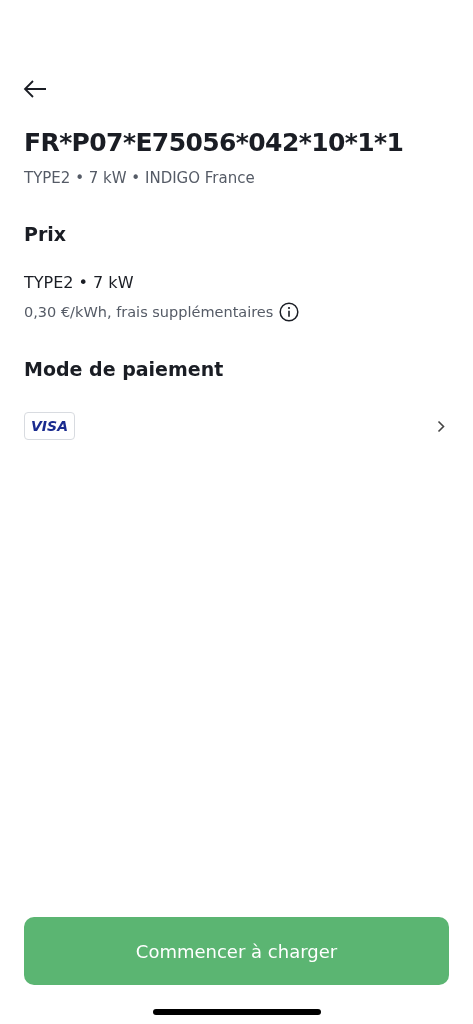  Describe the element at coordinates (124, 369) in the screenshot. I see `section-heading: Mode de paiement` at that location.